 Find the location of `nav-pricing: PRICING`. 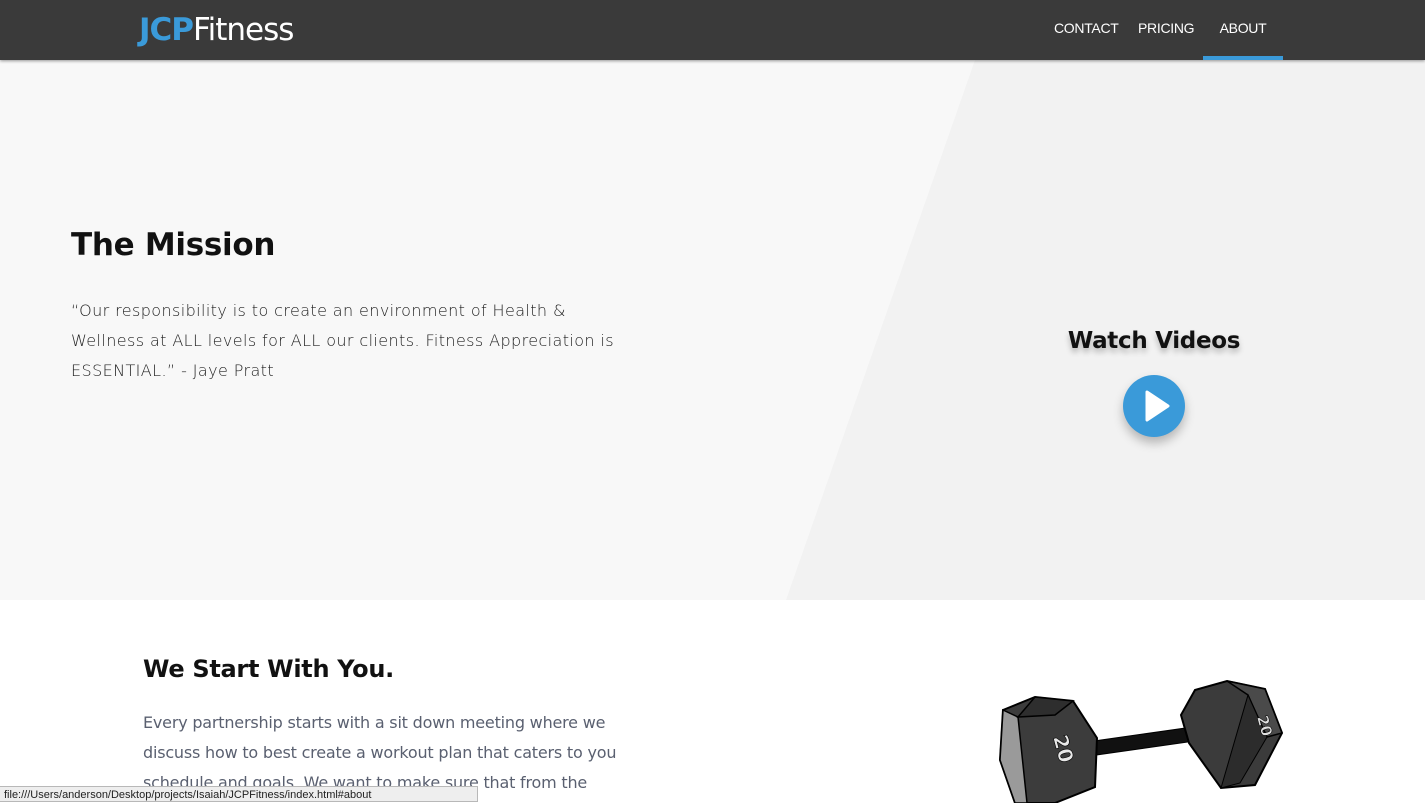

nav-pricing: PRICING is located at coordinates (1166, 30).